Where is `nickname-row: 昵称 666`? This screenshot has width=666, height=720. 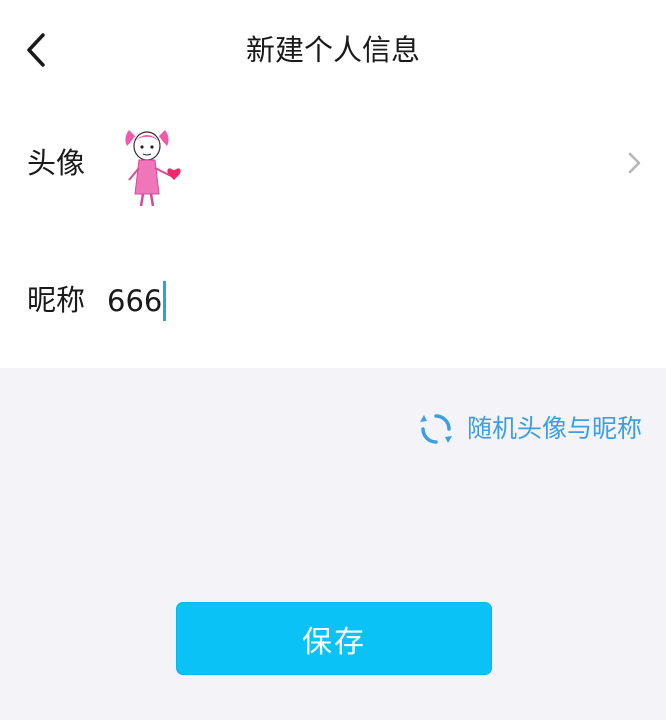
nickname-row: 昵称 666 is located at coordinates (333, 302).